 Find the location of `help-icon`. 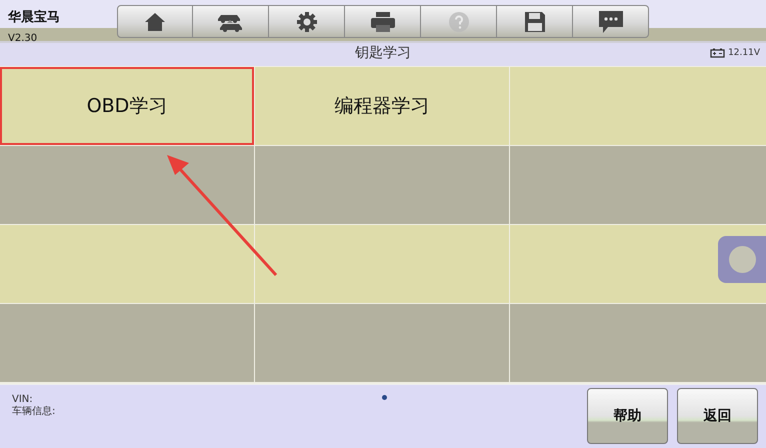

help-icon is located at coordinates (459, 21).